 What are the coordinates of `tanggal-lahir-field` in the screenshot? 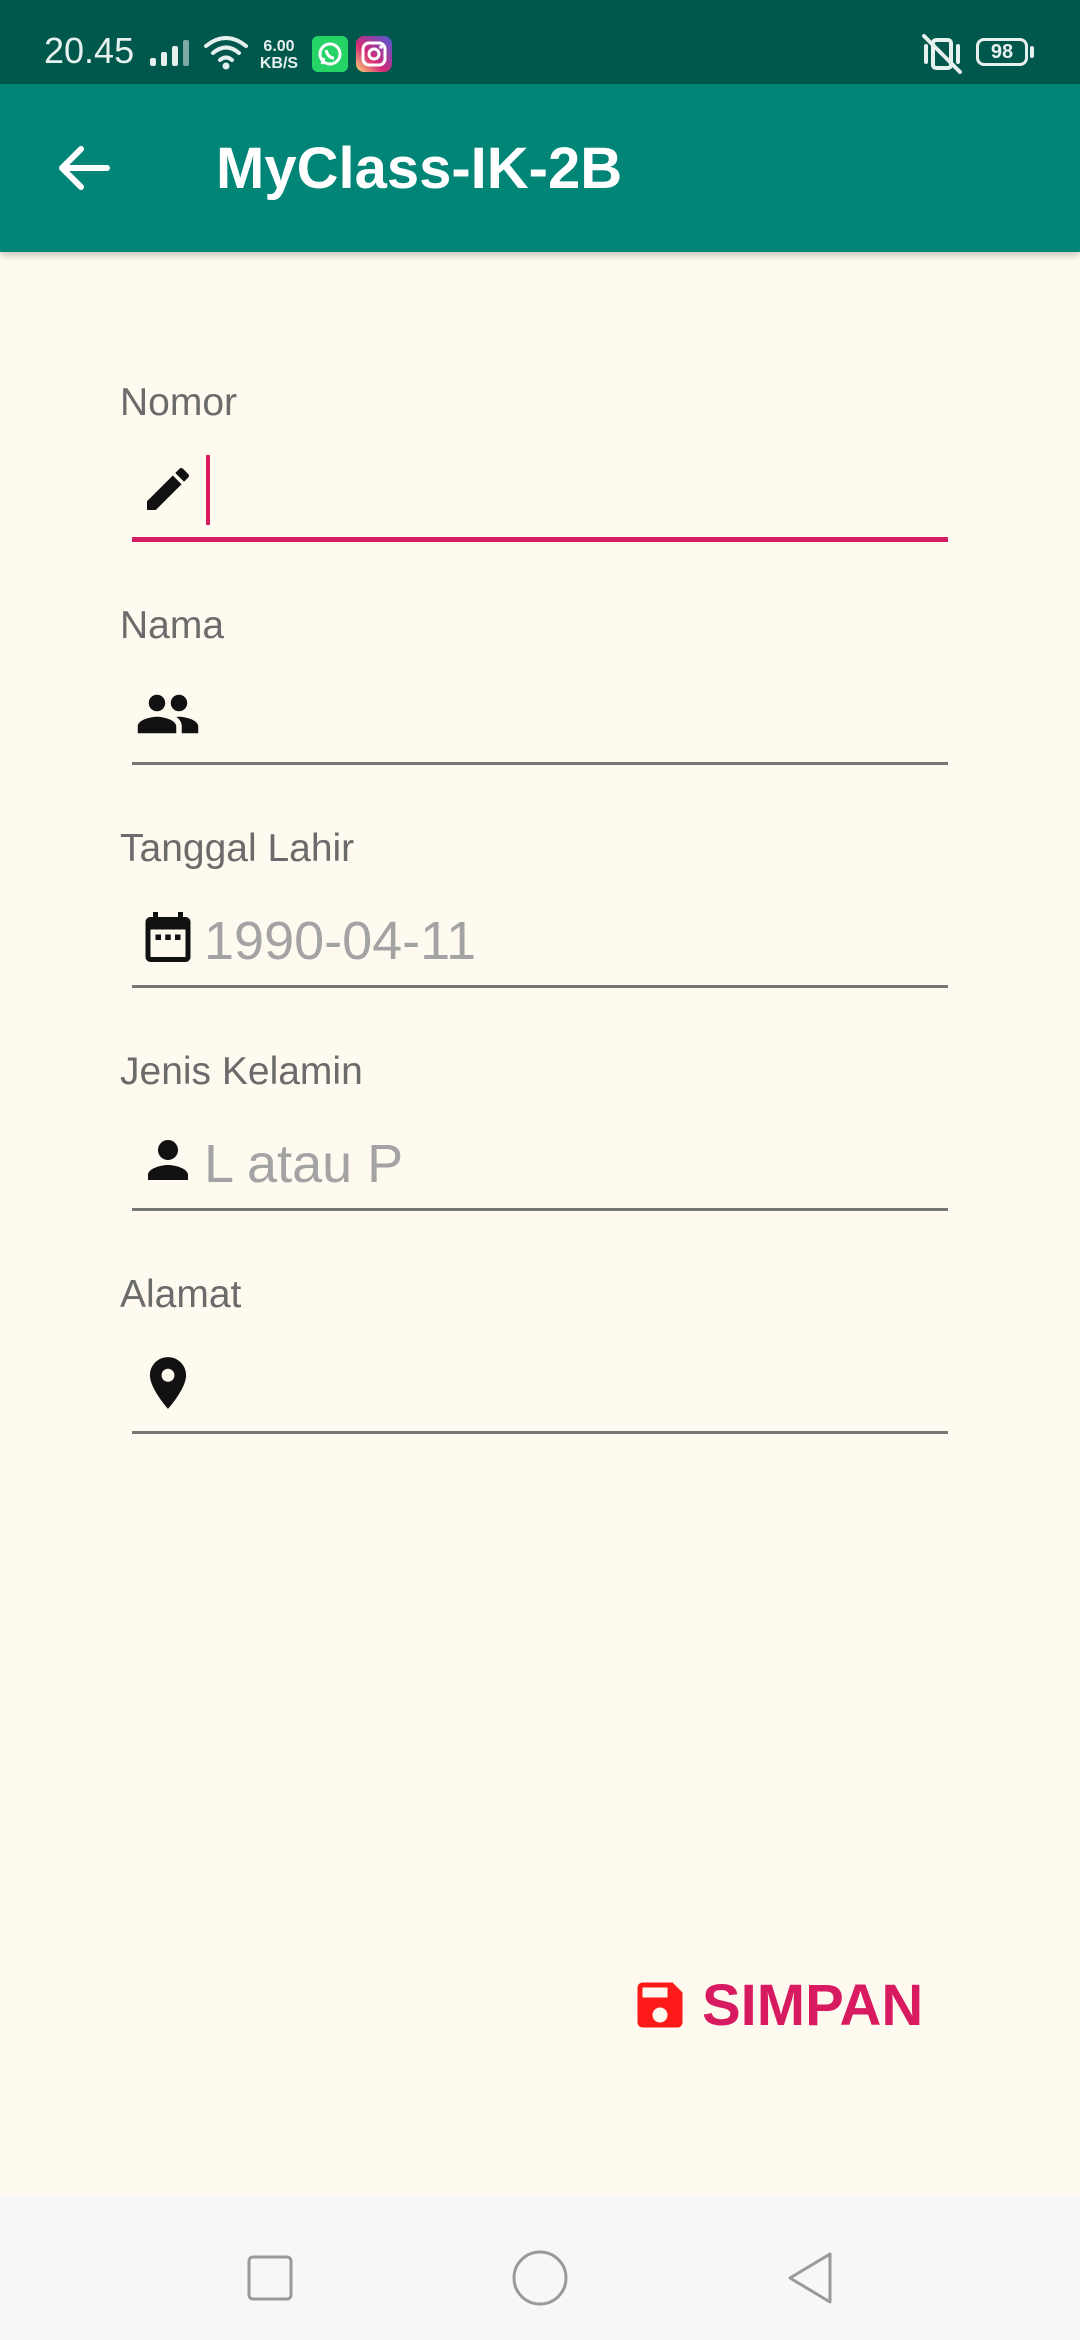 It's located at (540, 940).